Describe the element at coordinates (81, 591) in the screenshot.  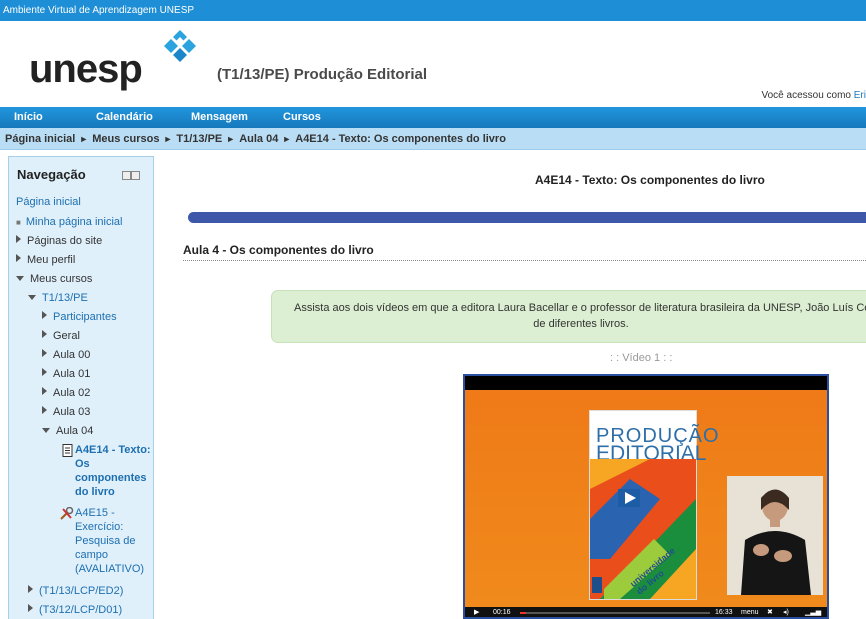
I see `nav-course-label: (T1/13/LCP/ED2)` at that location.